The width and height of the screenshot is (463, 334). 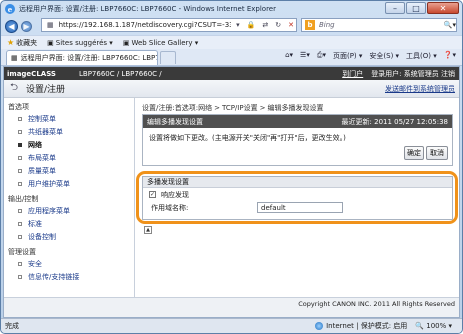 I want to click on edit-panel-title: 编辑多播发现设置, so click(x=175, y=121).